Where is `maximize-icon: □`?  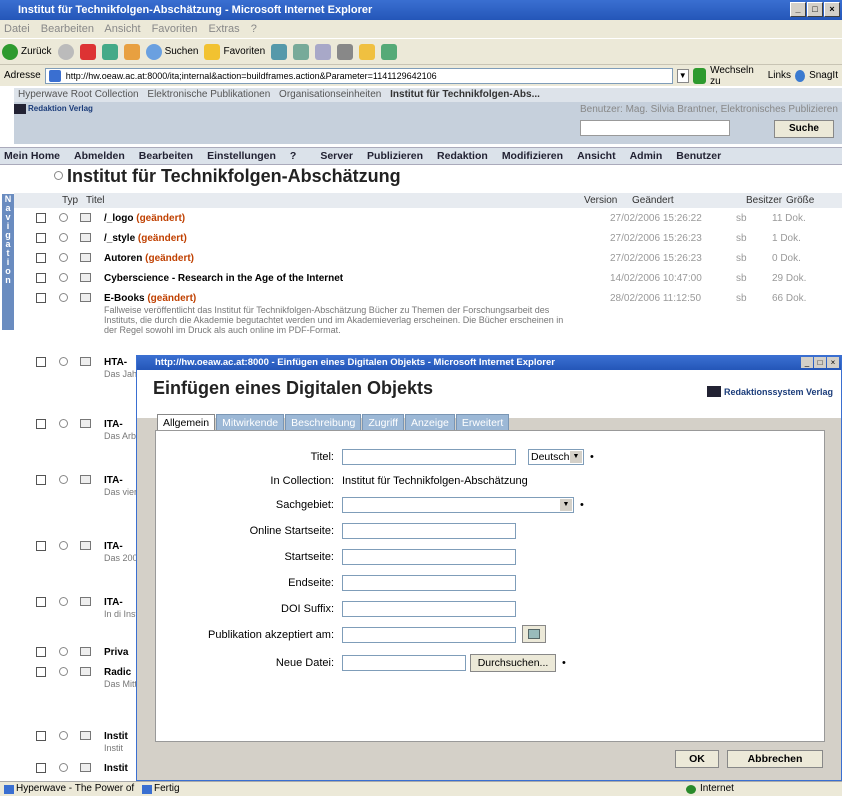 maximize-icon: □ is located at coordinates (815, 9).